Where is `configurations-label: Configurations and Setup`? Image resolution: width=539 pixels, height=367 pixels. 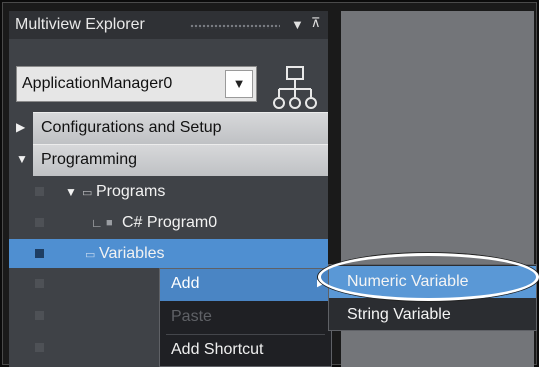
configurations-label: Configurations and Setup is located at coordinates (131, 127).